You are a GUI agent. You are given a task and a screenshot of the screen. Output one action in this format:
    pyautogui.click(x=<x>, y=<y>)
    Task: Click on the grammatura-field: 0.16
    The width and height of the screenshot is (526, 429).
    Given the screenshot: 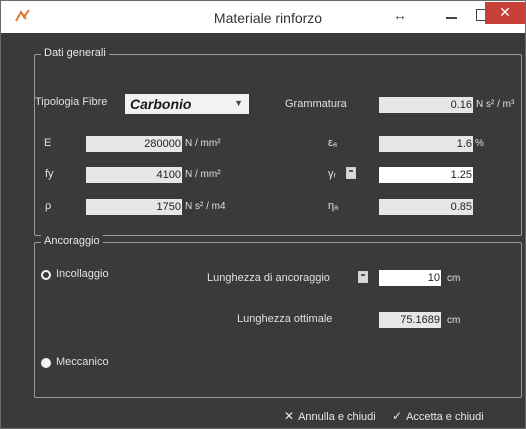 What is the action you would take?
    pyautogui.click(x=426, y=105)
    